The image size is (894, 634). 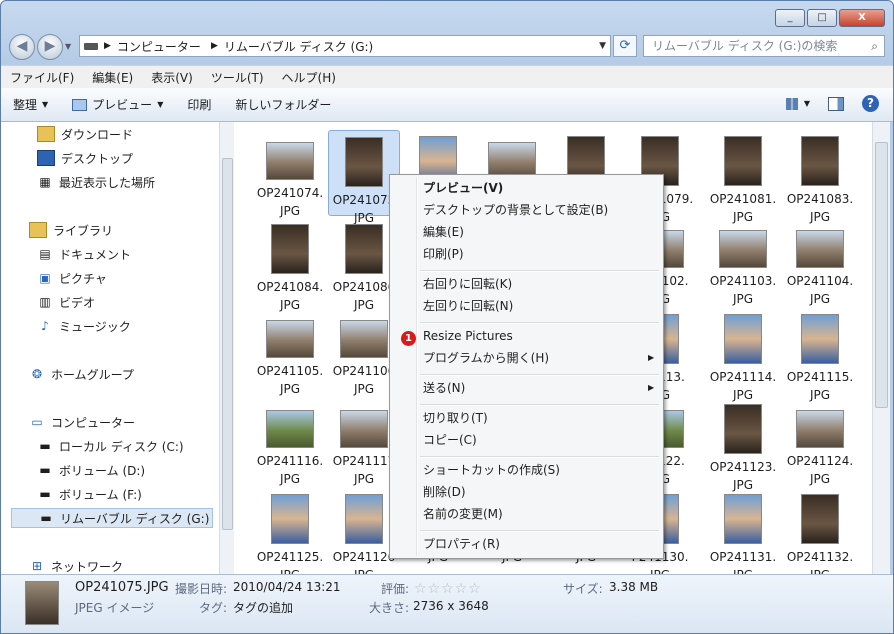 I want to click on new-folder-button: 新しいフォルダー, so click(x=283, y=104).